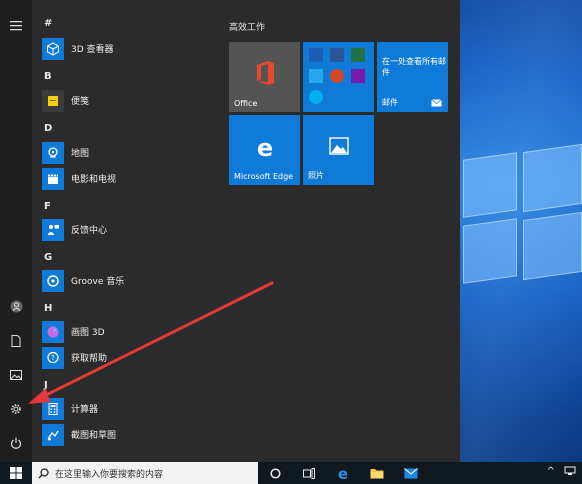 Image resolution: width=582 pixels, height=484 pixels. I want to click on task-view-icon, so click(309, 473).